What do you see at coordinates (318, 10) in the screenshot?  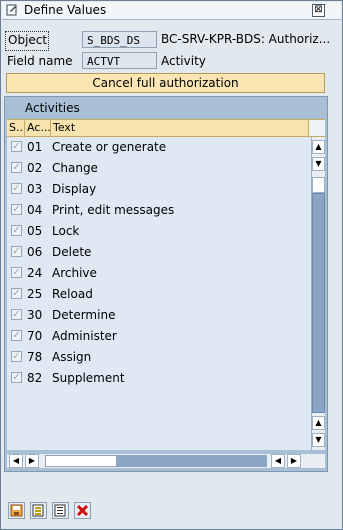 I see `close-button: ⊠` at bounding box center [318, 10].